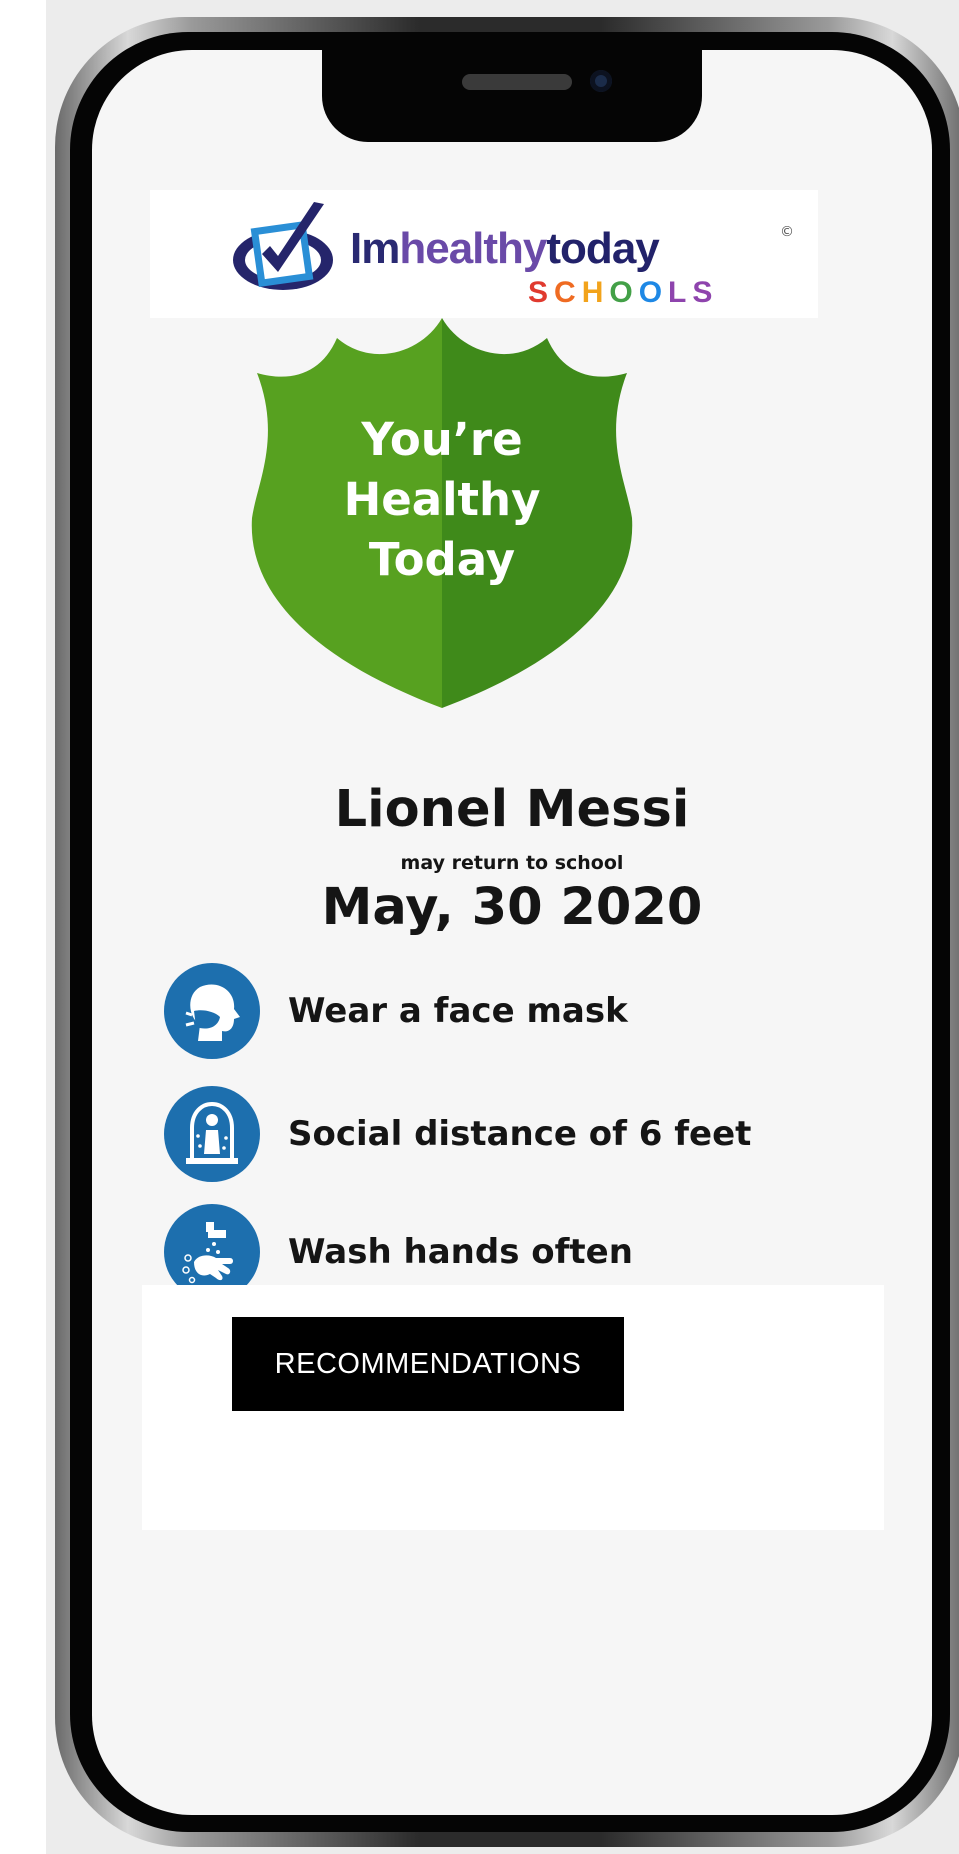 This screenshot has height=1854, width=959. Describe the element at coordinates (512, 96) in the screenshot. I see `phone-notch` at that location.